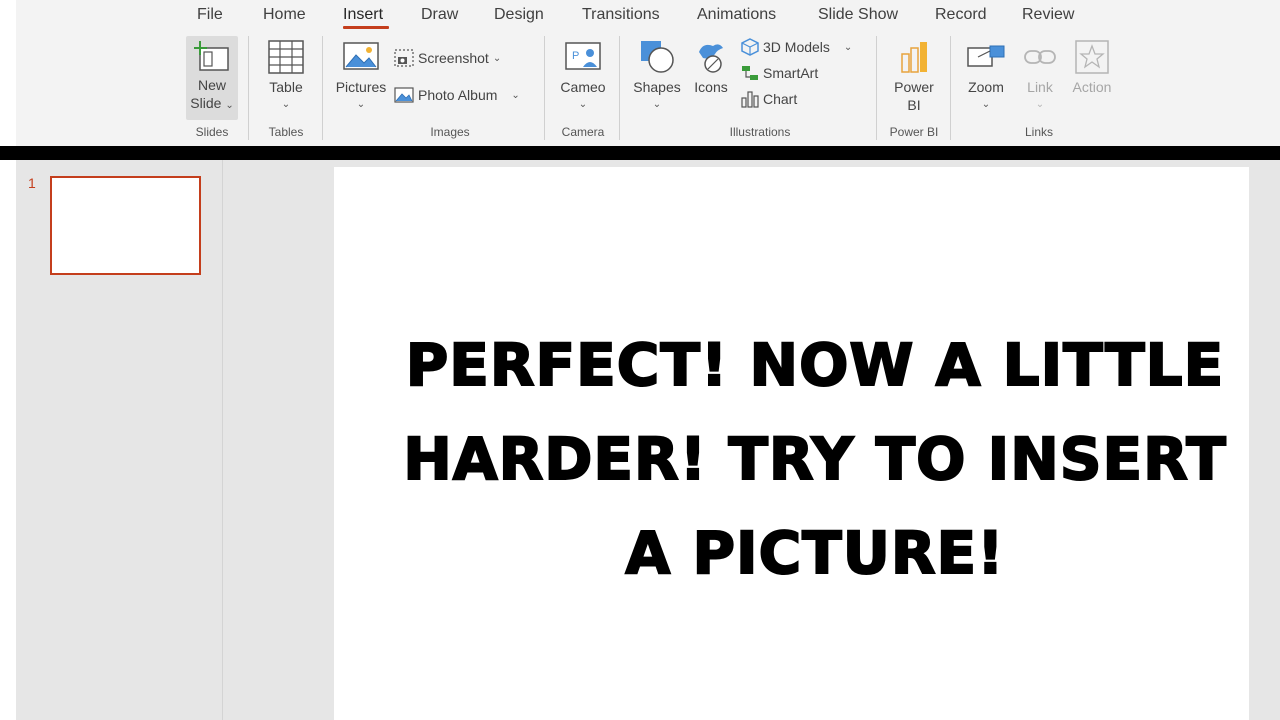  What do you see at coordinates (583, 132) in the screenshot?
I see `group-label-camera: Camera` at bounding box center [583, 132].